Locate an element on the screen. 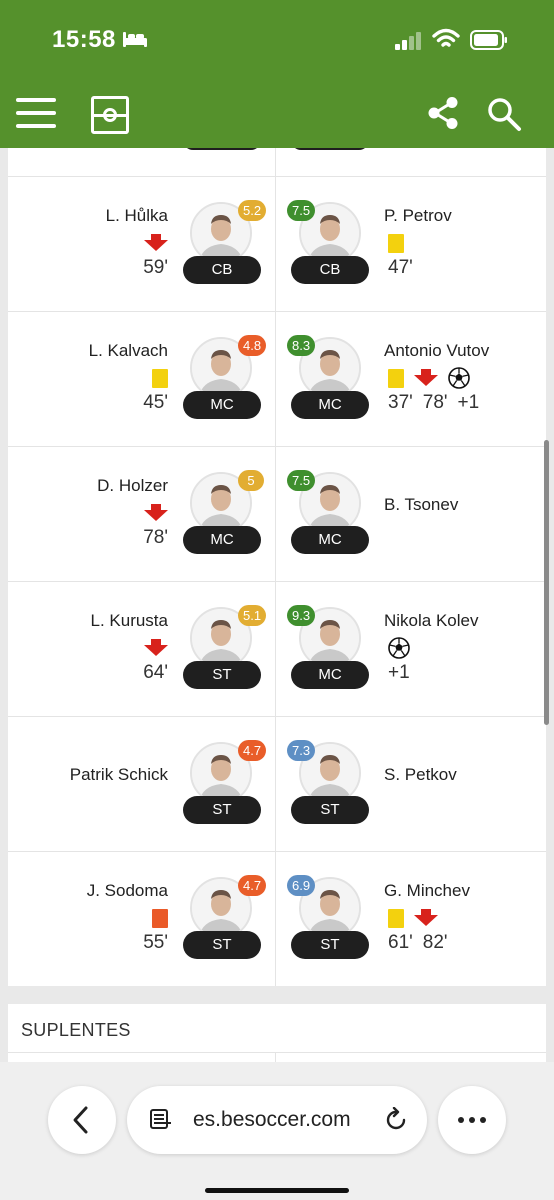 The image size is (554, 1200). event-minute: 64' is located at coordinates (155, 672).